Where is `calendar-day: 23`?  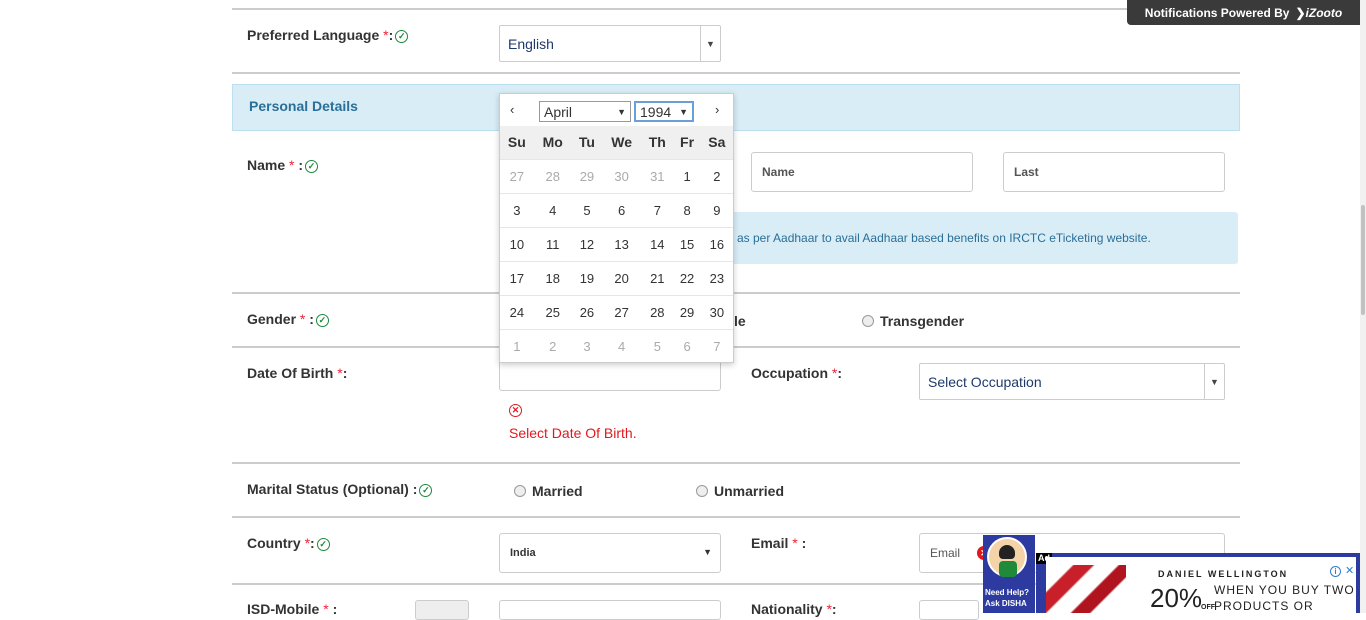 calendar-day: 23 is located at coordinates (716, 277).